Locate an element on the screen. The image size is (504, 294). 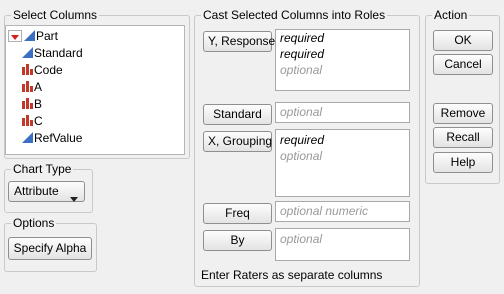
recall-button: Recall is located at coordinates (463, 137).